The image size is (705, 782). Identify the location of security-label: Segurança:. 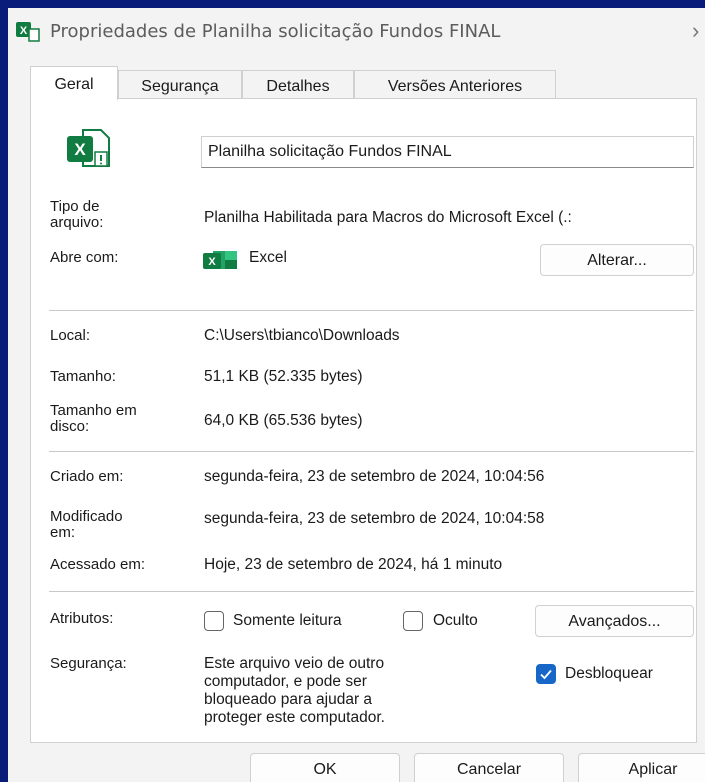
(88, 663).